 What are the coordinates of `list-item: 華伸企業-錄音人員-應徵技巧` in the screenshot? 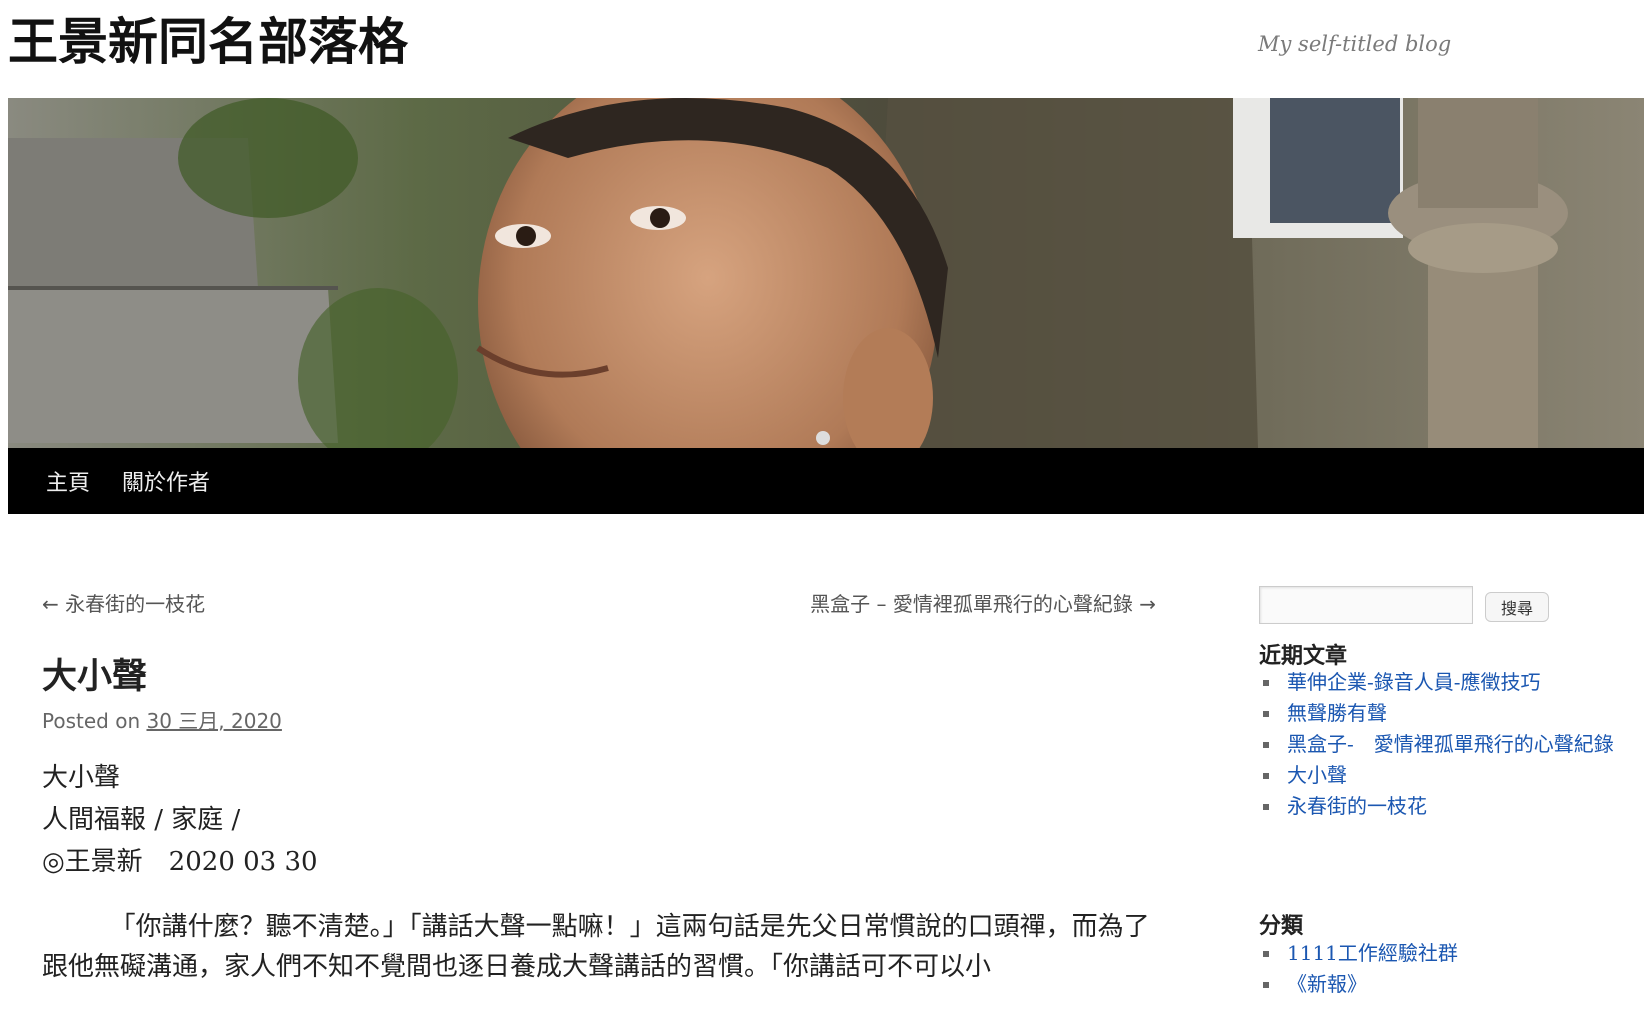 It's located at (1439, 682).